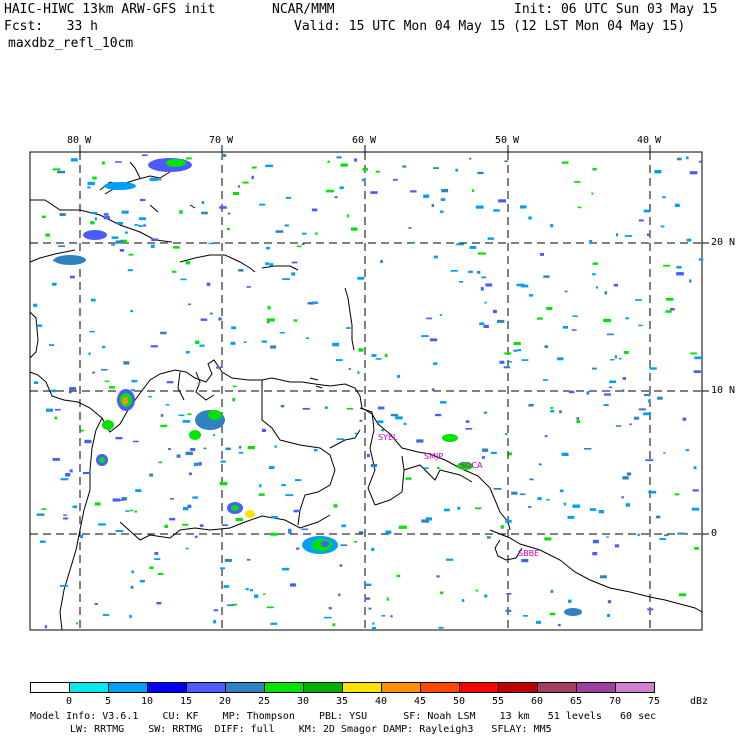  I want to click on station-smjp: SMJP, so click(433, 456).